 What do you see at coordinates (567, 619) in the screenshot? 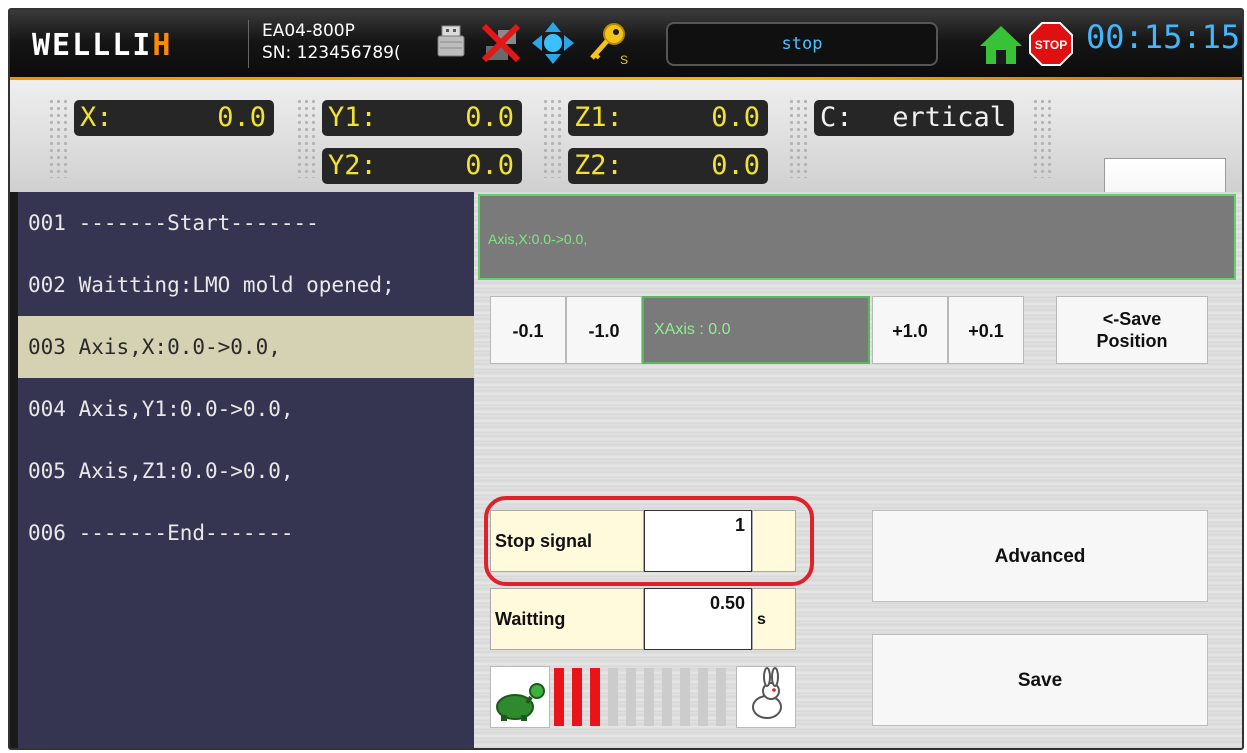
I see `waitting-label: Waitting` at bounding box center [567, 619].